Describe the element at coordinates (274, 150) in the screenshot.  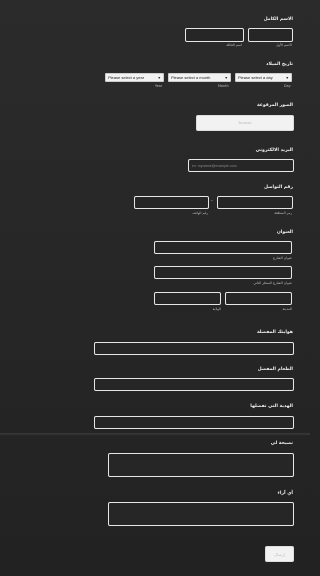
I see `email-label: البريد الالكتروني` at that location.